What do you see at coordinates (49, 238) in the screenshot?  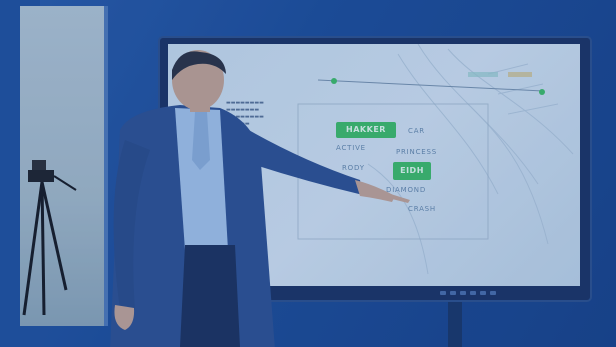 I see `camera-tripod` at bounding box center [49, 238].